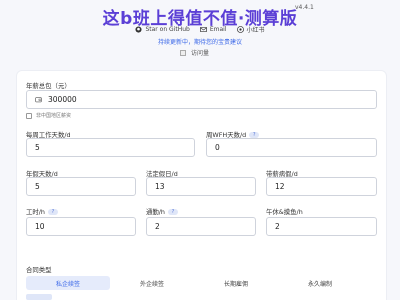 Image resolution: width=400 pixels, height=300 pixels. I want to click on salary-label: 年薪总包（元）, so click(48, 86).